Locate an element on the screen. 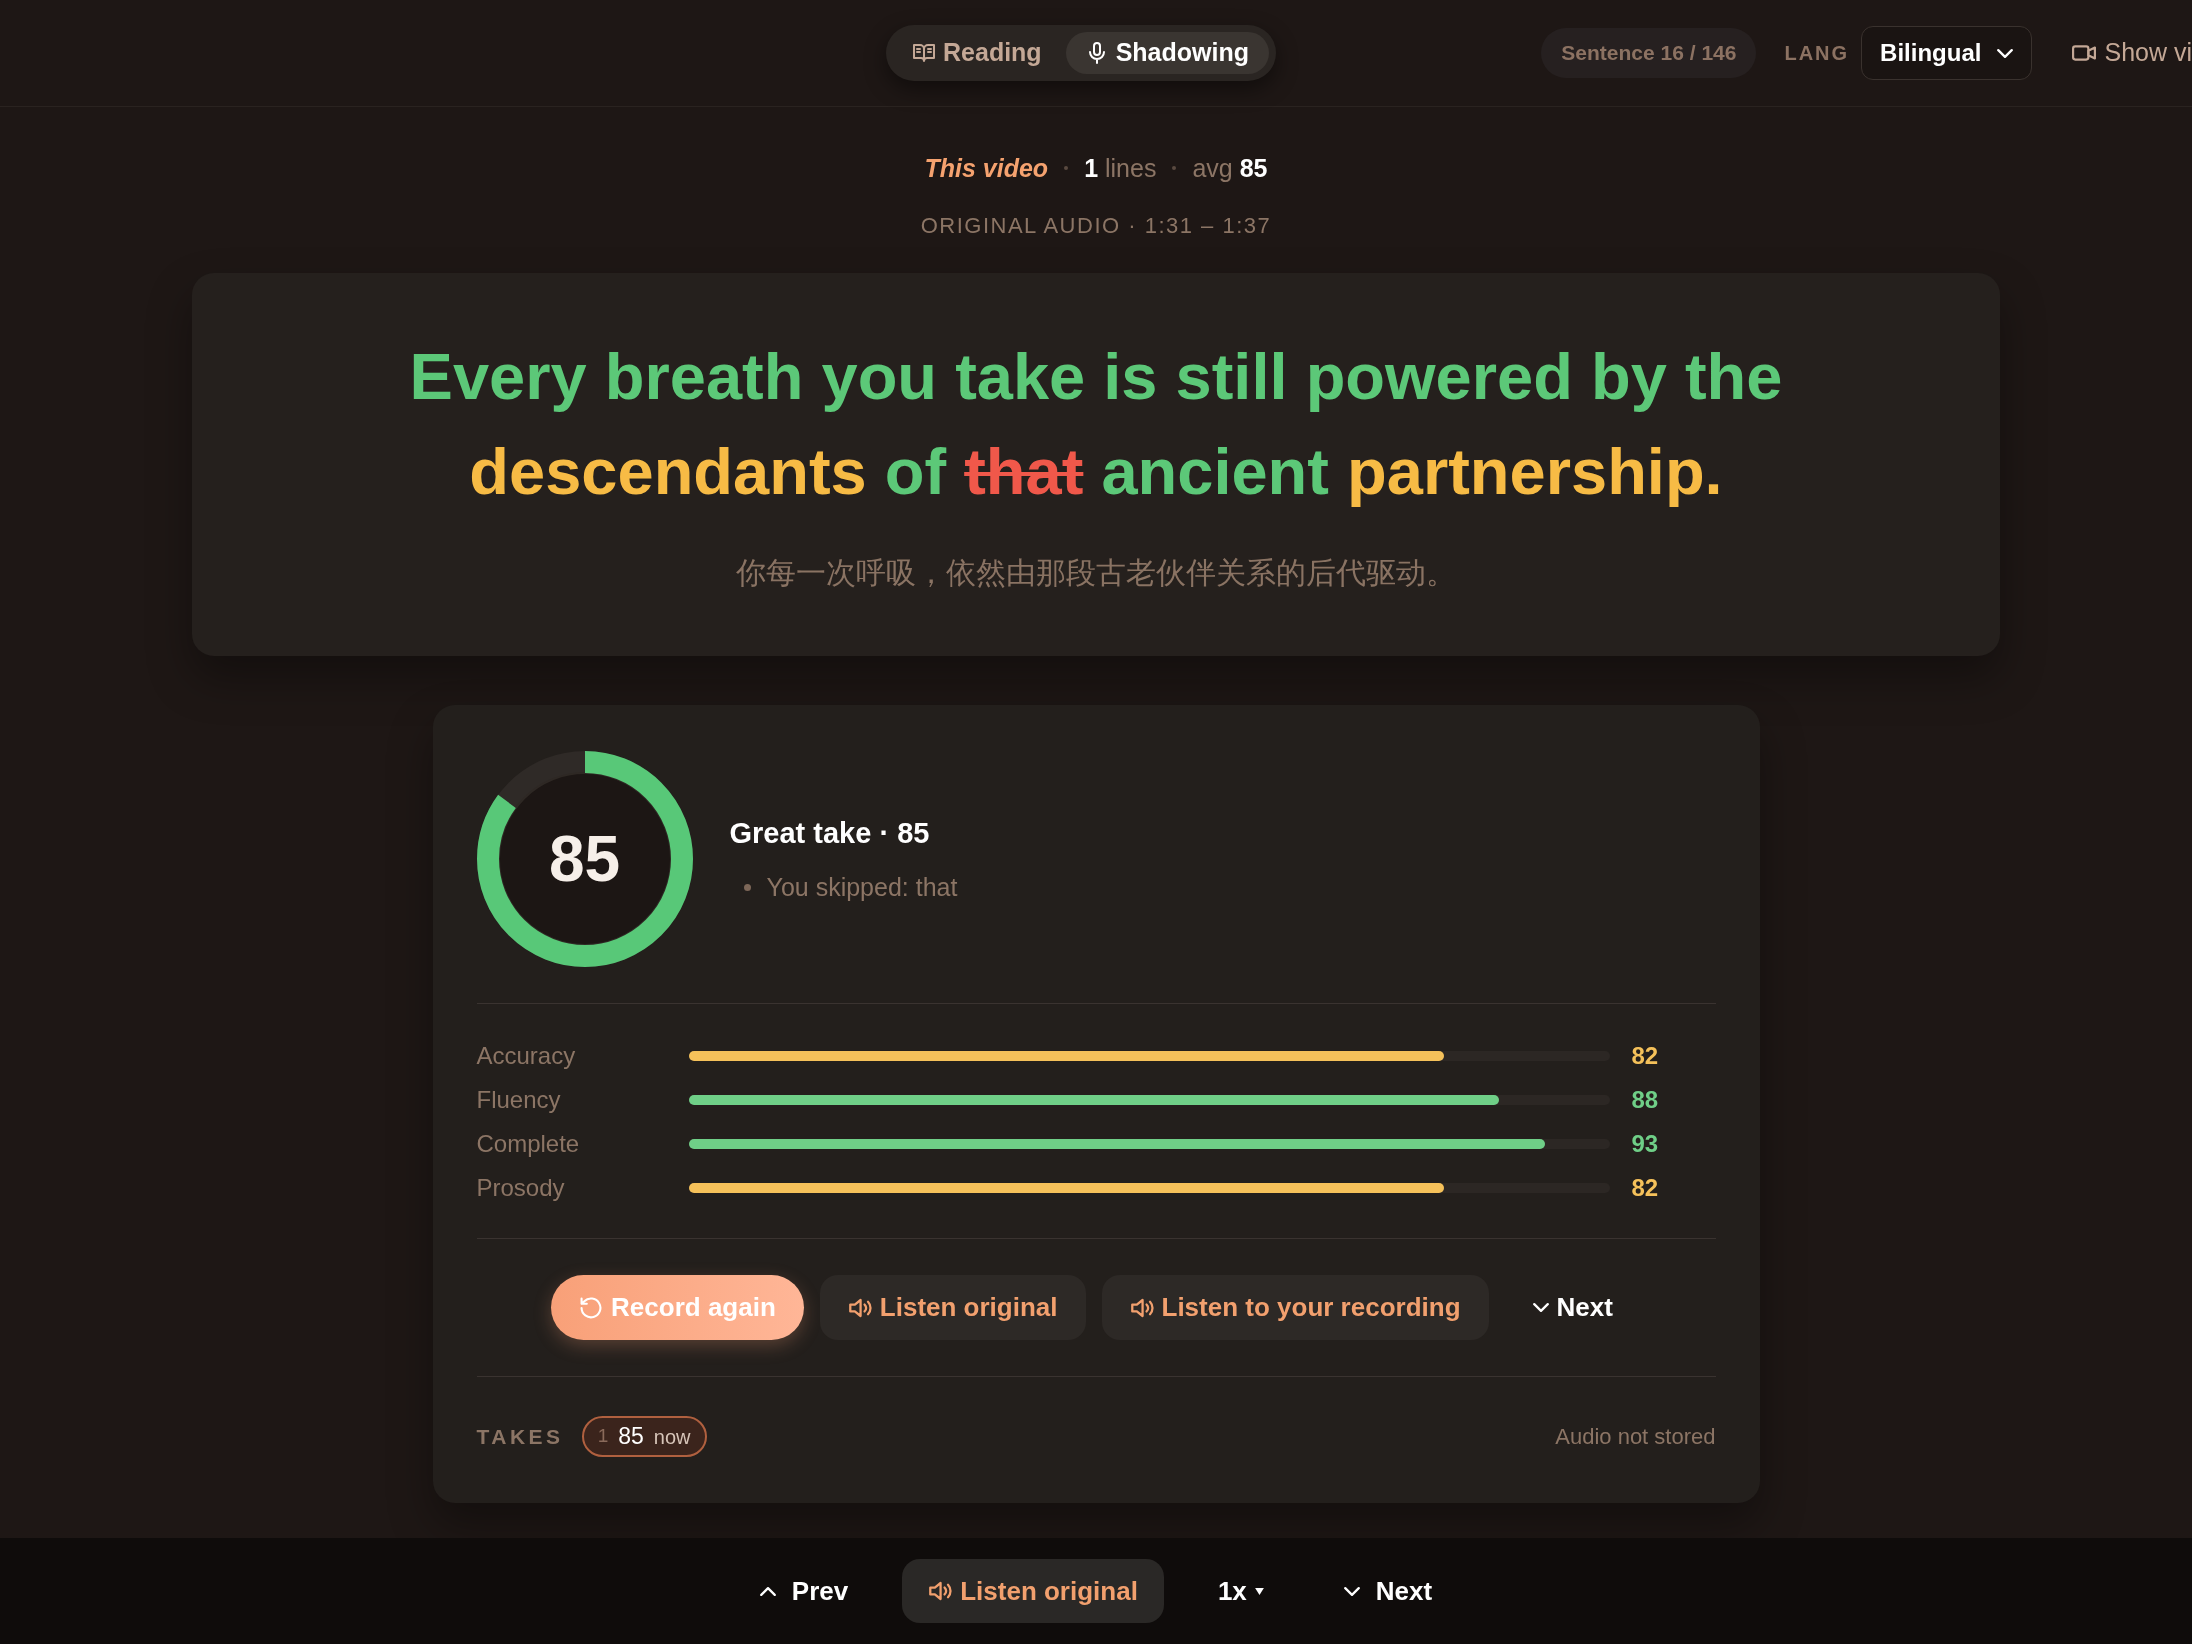 The image size is (2192, 1644). sentence-word: that is located at coordinates (1024, 471).